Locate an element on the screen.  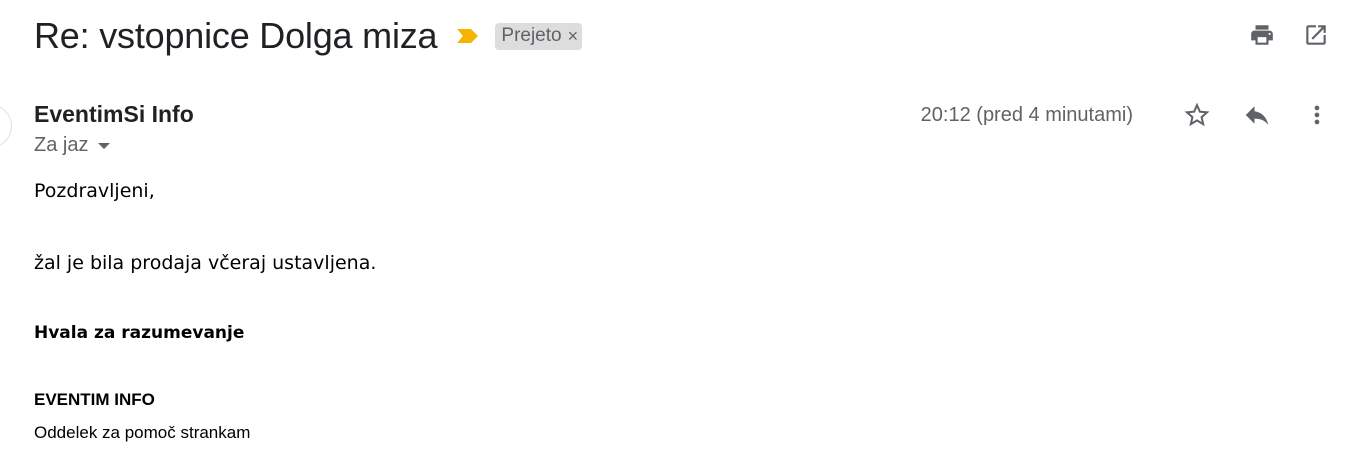
sender-avatar is located at coordinates (6, 126).